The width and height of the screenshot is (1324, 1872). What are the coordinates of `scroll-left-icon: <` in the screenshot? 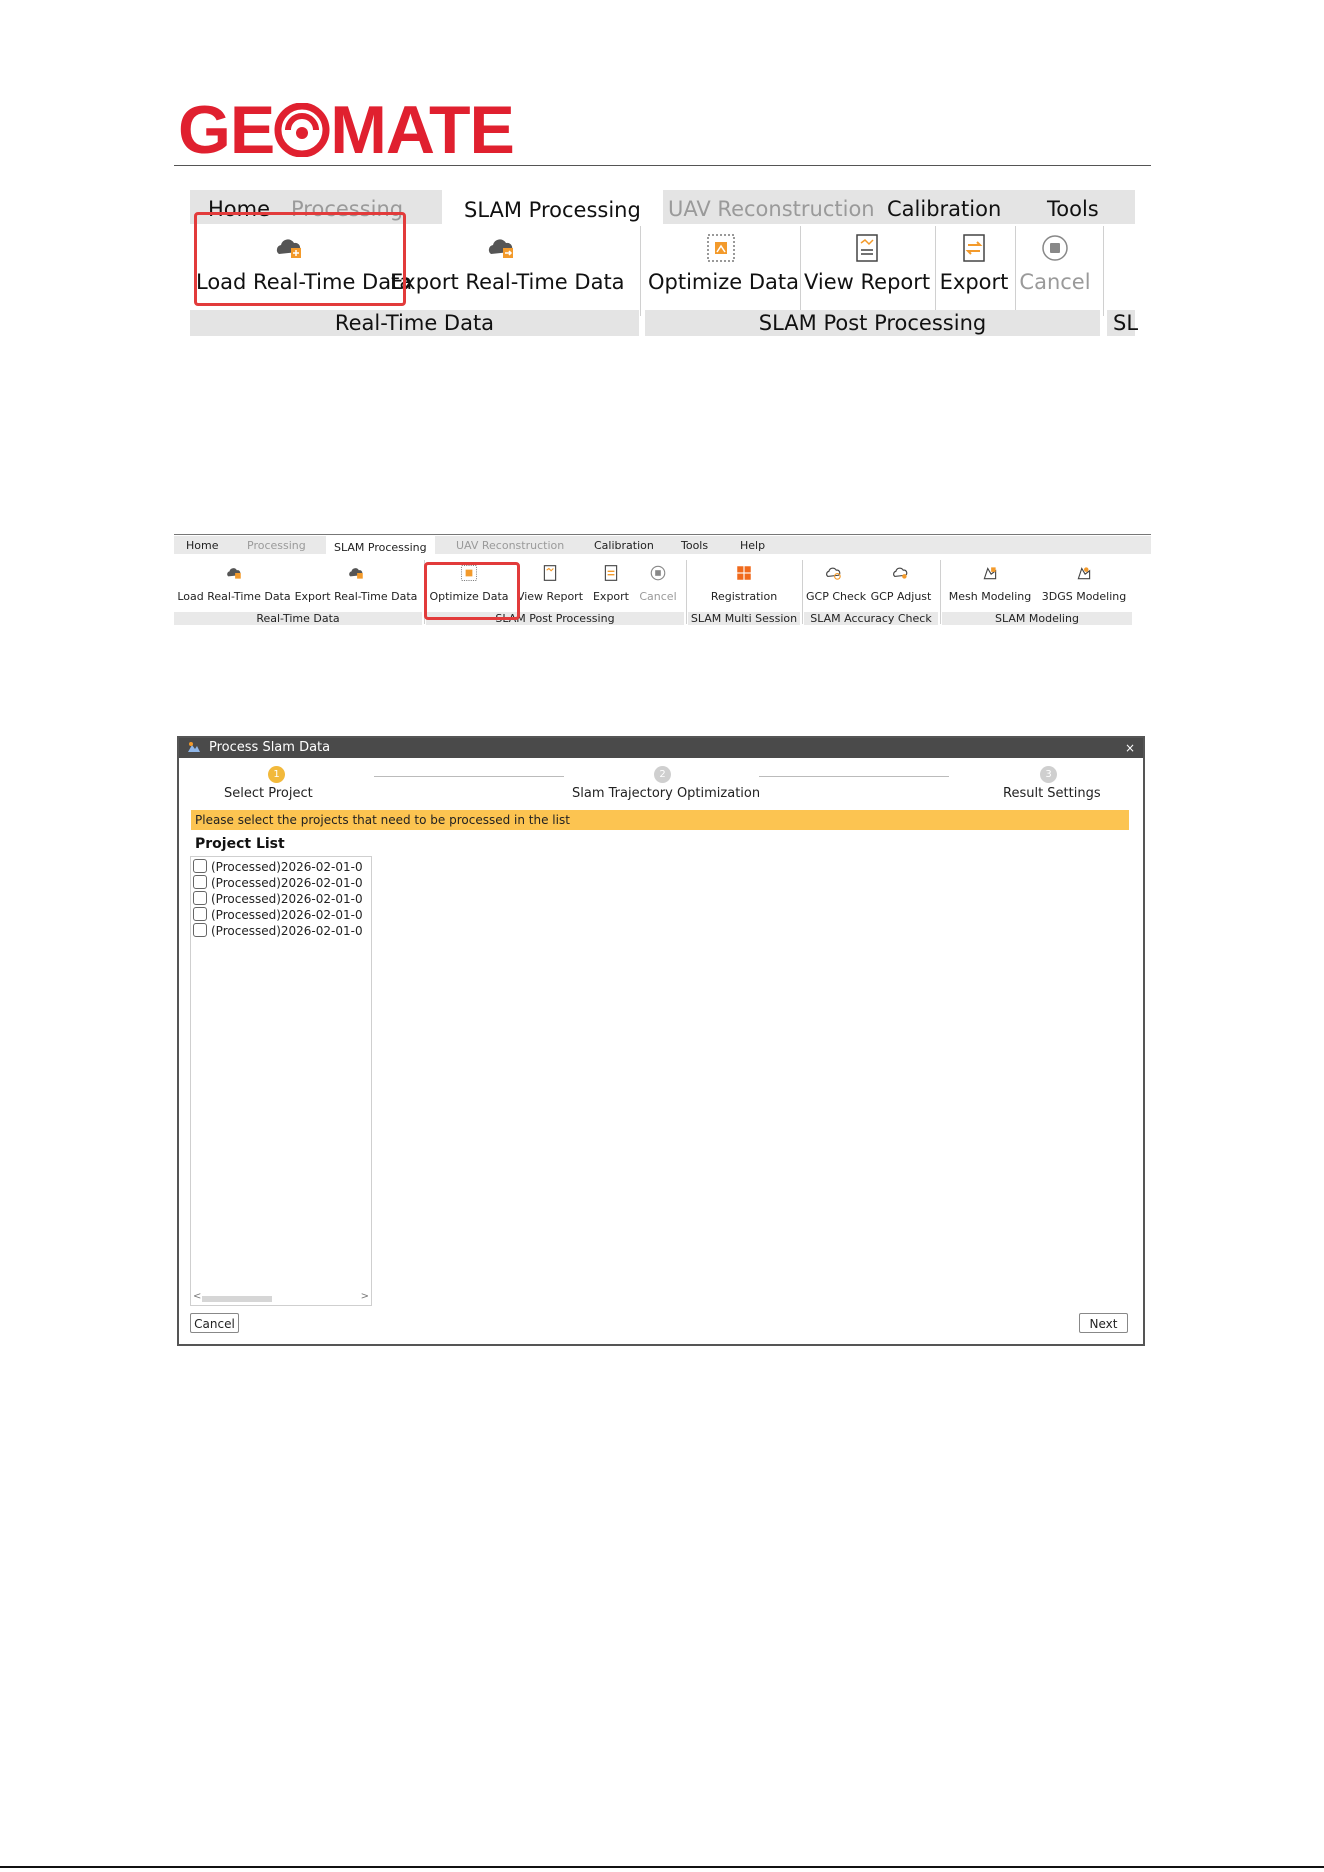 It's located at (197, 1296).